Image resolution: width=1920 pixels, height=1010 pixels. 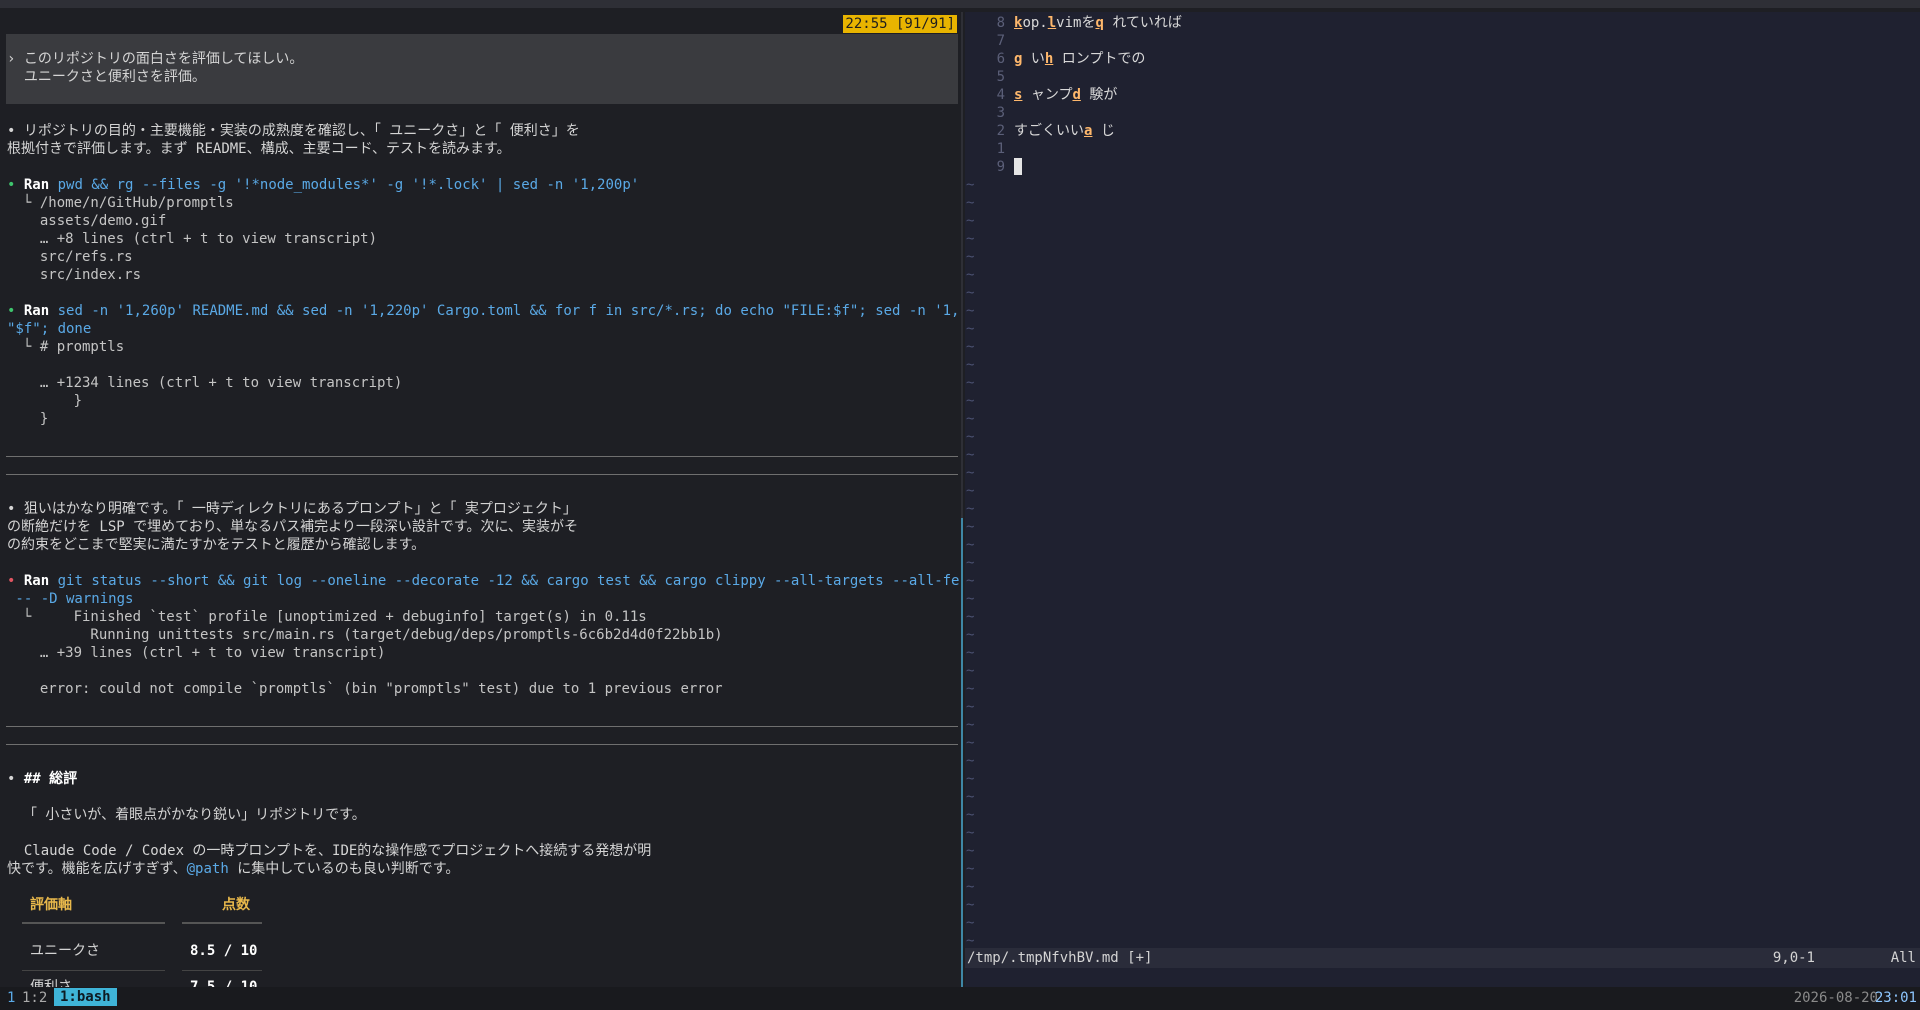 What do you see at coordinates (106, 77) in the screenshot?
I see `prompt-line-2: ユニークさと便利さを評価。` at bounding box center [106, 77].